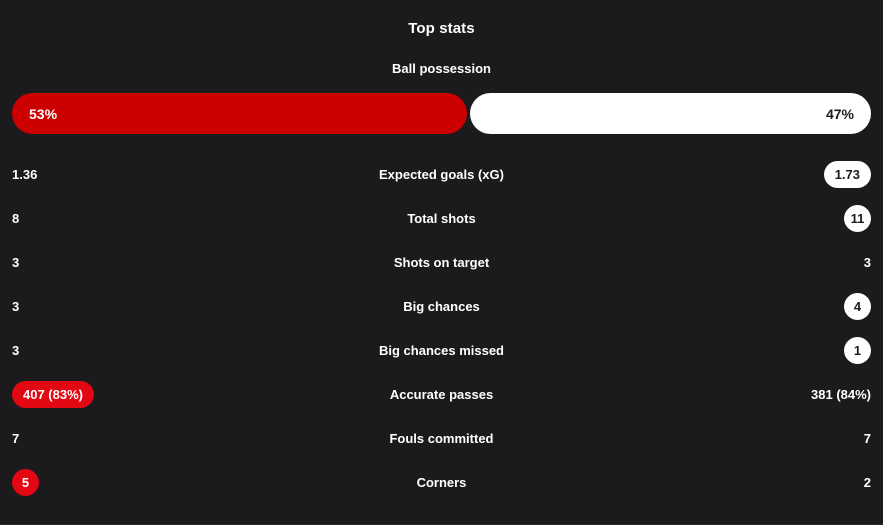 Image resolution: width=883 pixels, height=525 pixels. I want to click on stat-away-side: 11, so click(791, 218).